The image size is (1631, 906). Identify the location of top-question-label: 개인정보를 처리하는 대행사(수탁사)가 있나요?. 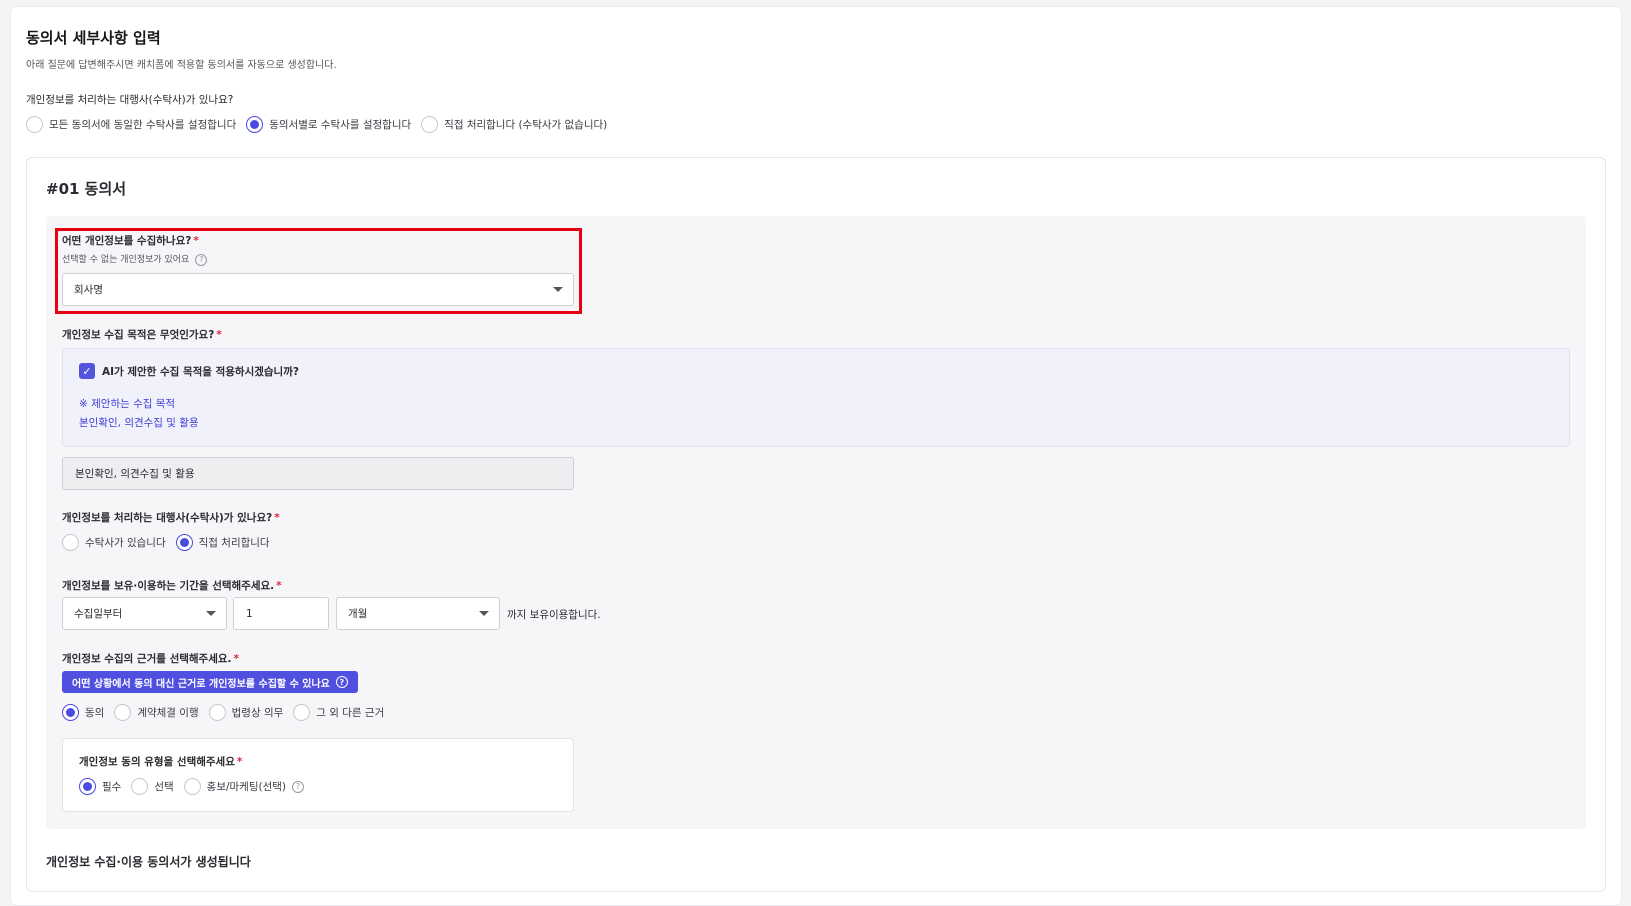
(130, 100).